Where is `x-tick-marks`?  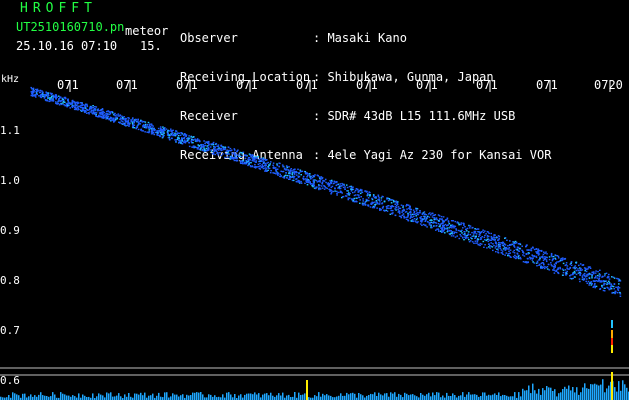
x-tick-marks is located at coordinates (340, 86).